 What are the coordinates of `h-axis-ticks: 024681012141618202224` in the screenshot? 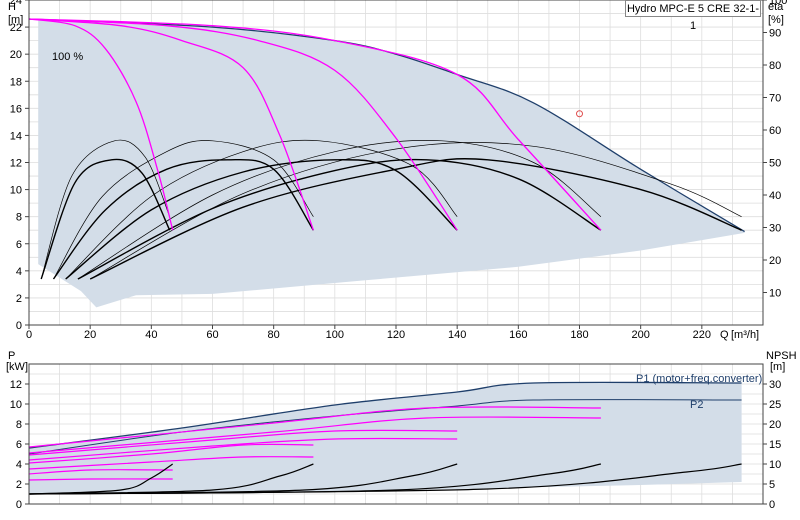 It's located at (19, 166).